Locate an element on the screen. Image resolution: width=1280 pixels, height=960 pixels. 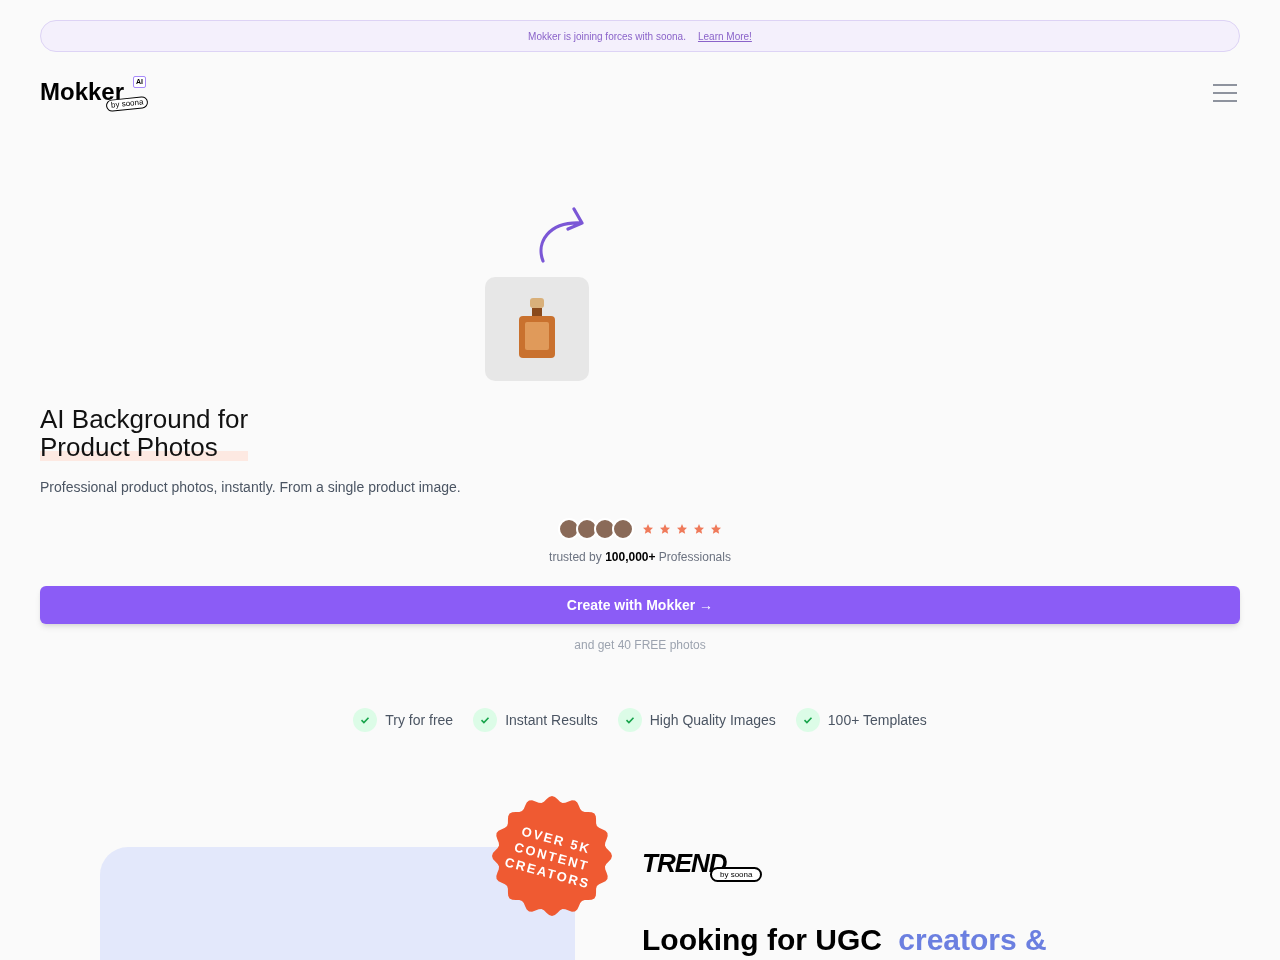
feature-label: 100+ Templates is located at coordinates (877, 720).